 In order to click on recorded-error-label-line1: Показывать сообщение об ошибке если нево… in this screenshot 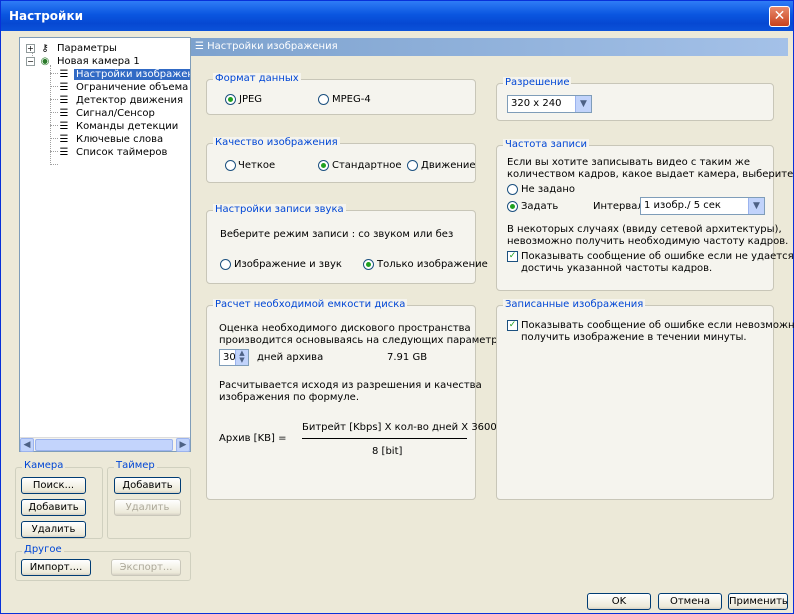, I will do `click(657, 325)`.